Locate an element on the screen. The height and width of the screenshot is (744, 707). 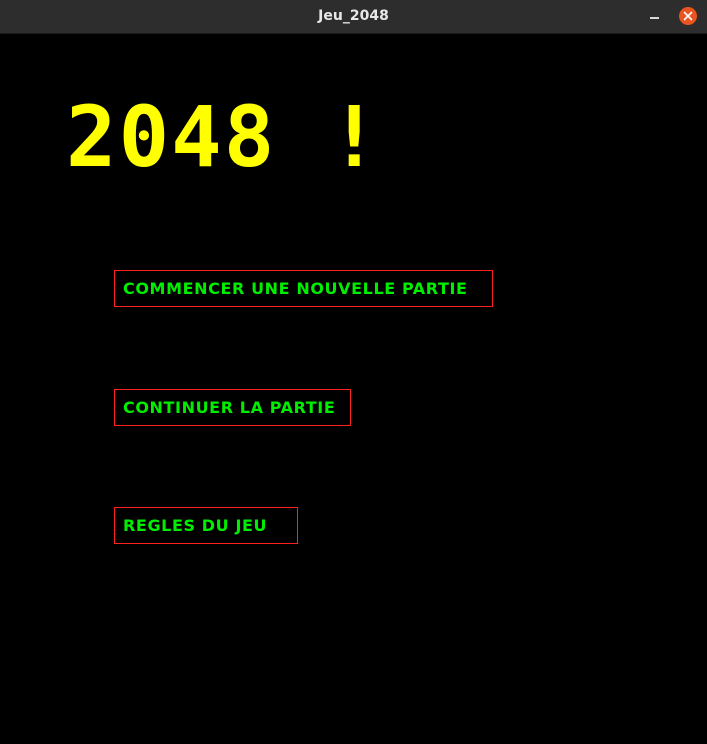
title-bar: Jeu_2048 is located at coordinates (353, 17).